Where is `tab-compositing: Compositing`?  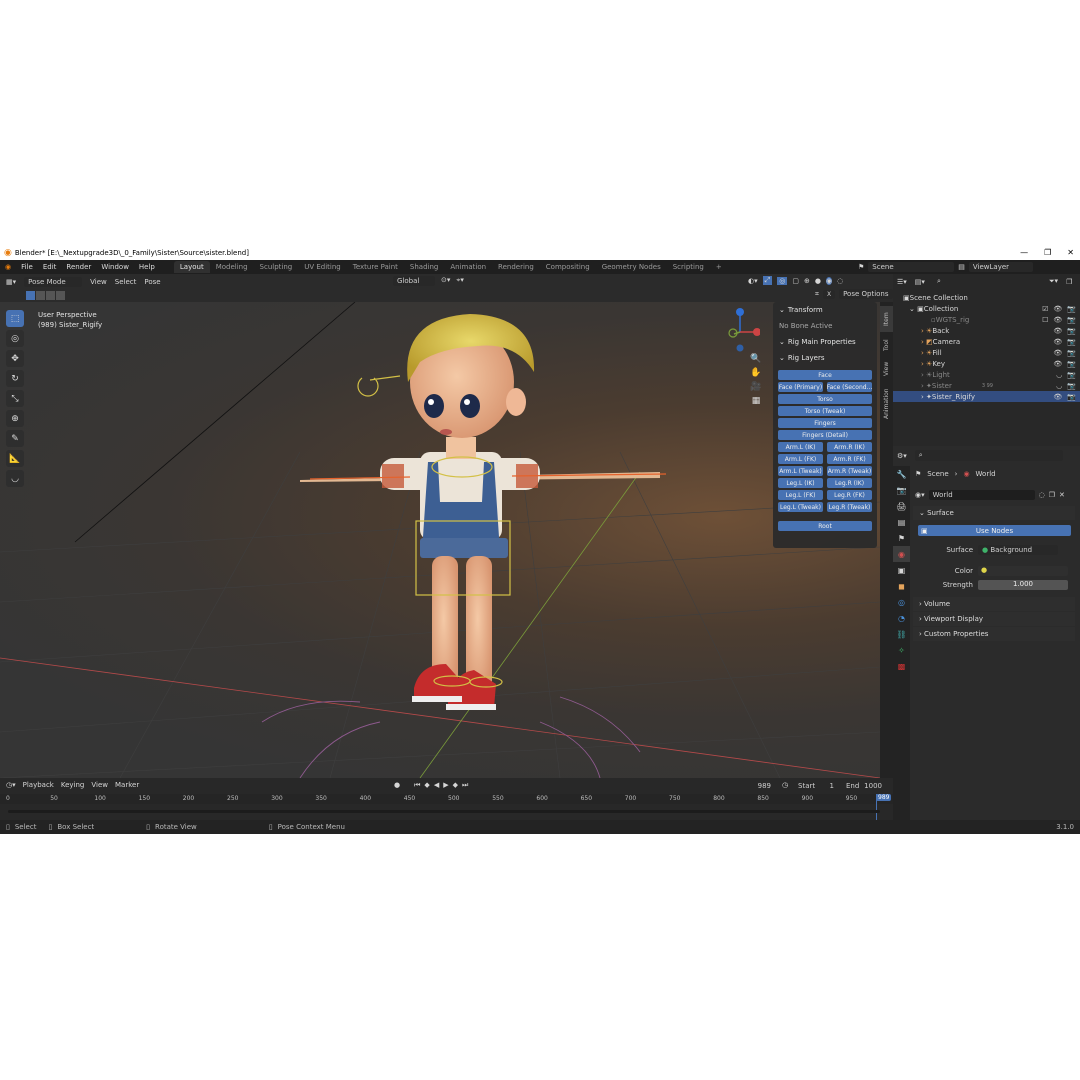
tab-compositing: Compositing is located at coordinates (568, 267).